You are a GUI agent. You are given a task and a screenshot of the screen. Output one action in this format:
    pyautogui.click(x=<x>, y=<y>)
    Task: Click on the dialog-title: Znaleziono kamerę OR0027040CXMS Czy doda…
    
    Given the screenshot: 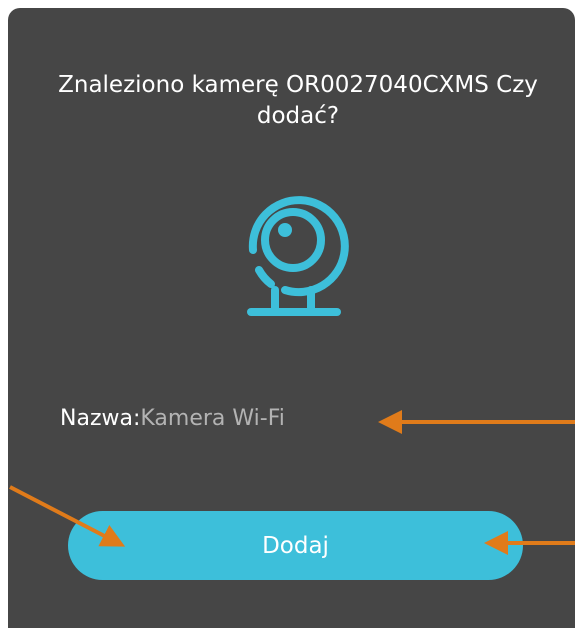 What is the action you would take?
    pyautogui.click(x=298, y=100)
    